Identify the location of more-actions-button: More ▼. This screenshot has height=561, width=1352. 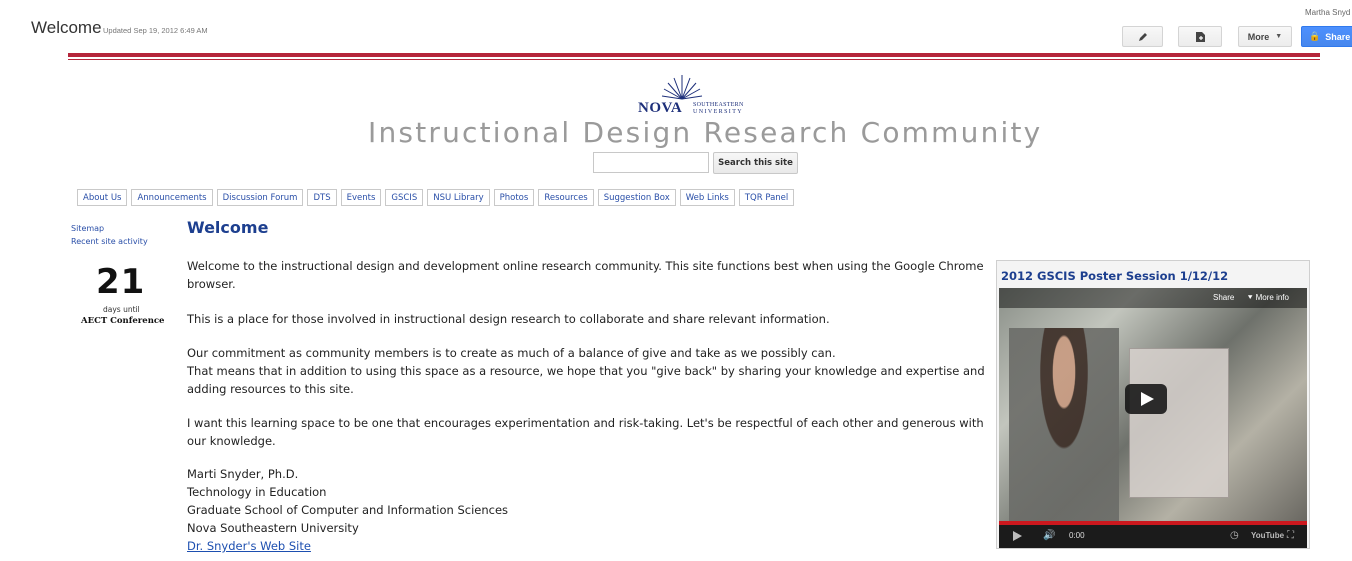
(1265, 36).